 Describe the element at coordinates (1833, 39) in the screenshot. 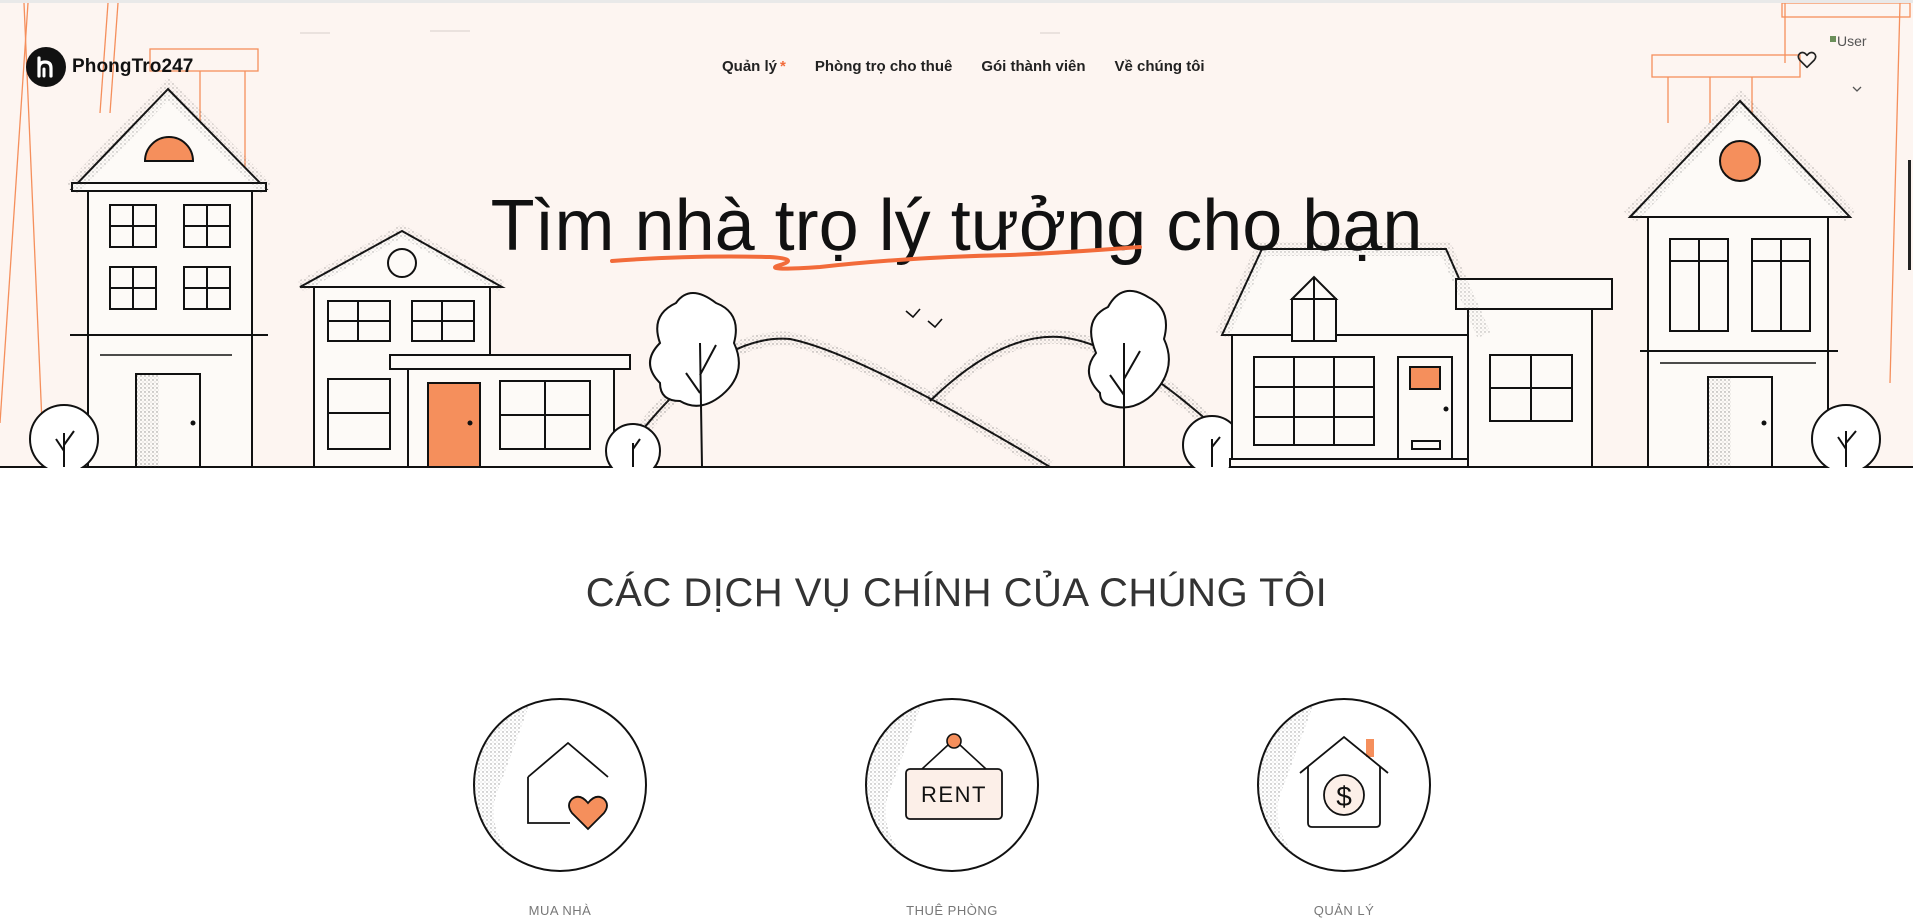

I see `broken-image-icon` at that location.